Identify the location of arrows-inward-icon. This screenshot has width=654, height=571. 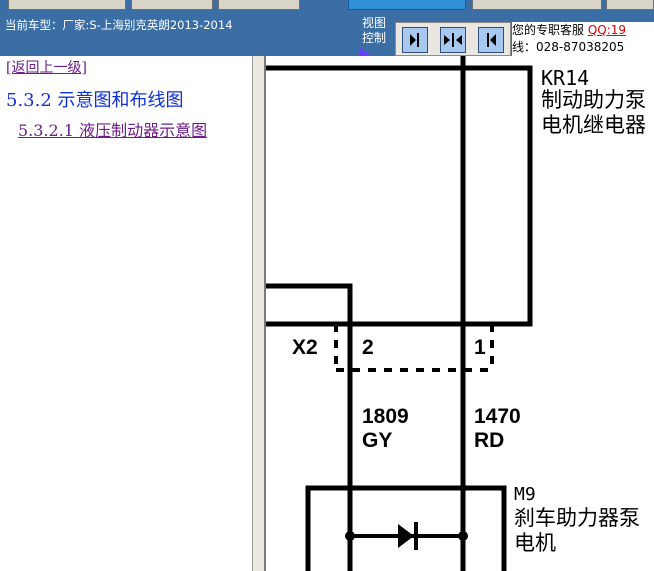
(453, 40).